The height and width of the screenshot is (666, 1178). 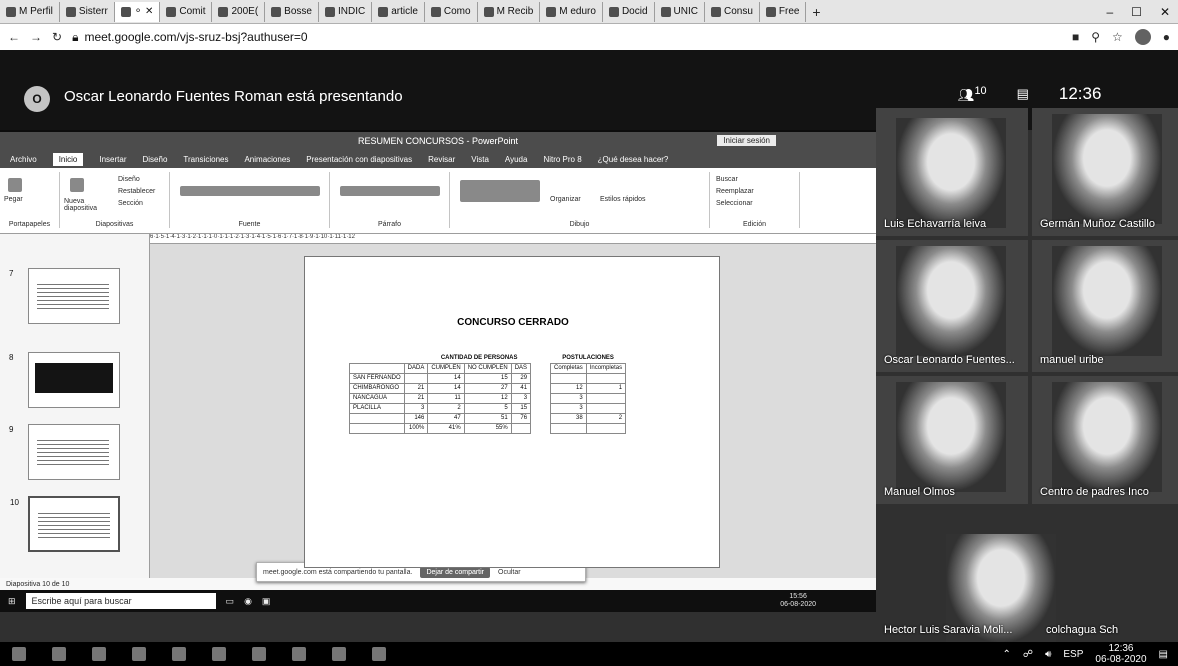 What do you see at coordinates (346, 11) in the screenshot?
I see `browser-tab: INDIC` at bounding box center [346, 11].